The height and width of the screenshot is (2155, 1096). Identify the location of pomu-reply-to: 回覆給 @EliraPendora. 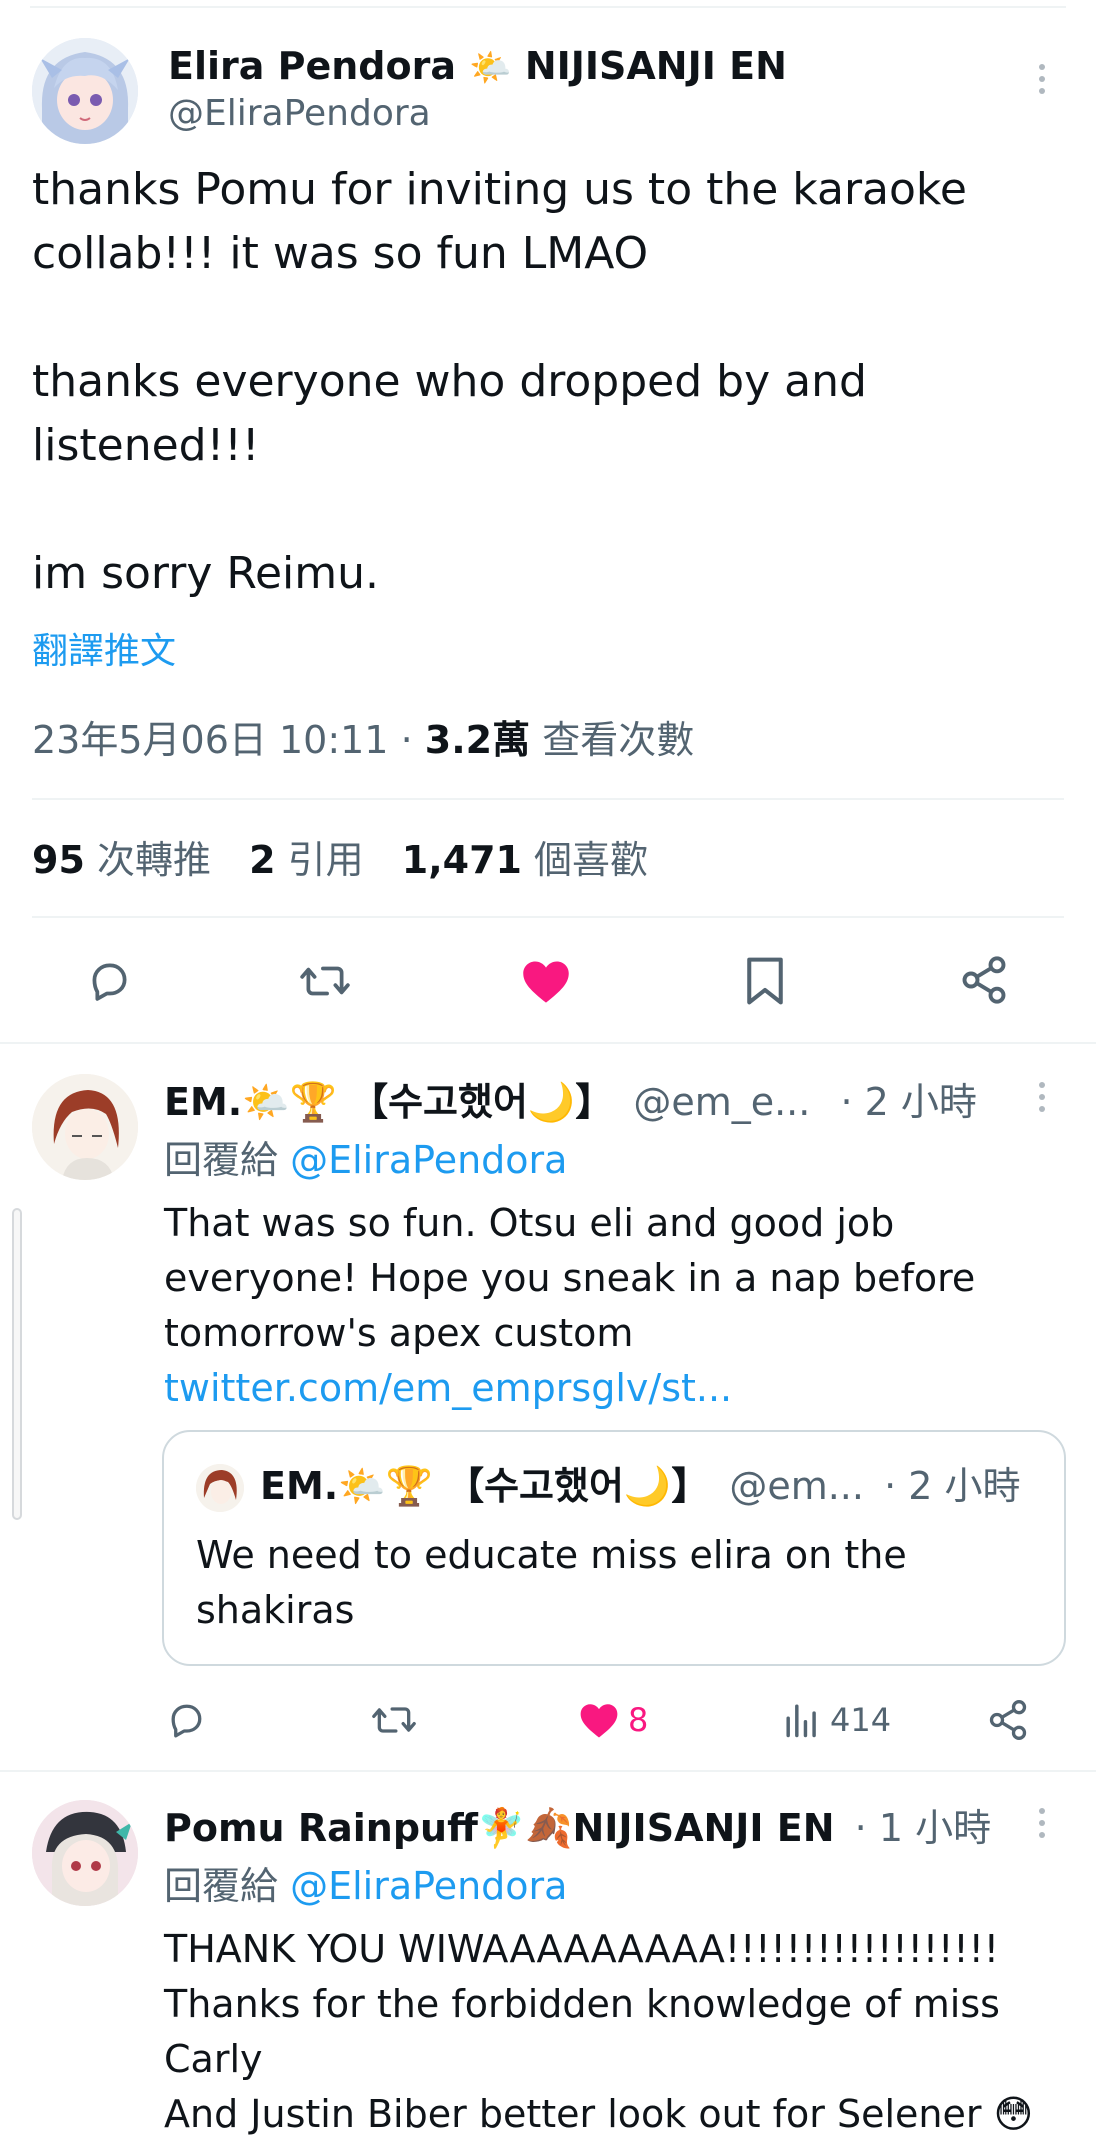
(365, 1886).